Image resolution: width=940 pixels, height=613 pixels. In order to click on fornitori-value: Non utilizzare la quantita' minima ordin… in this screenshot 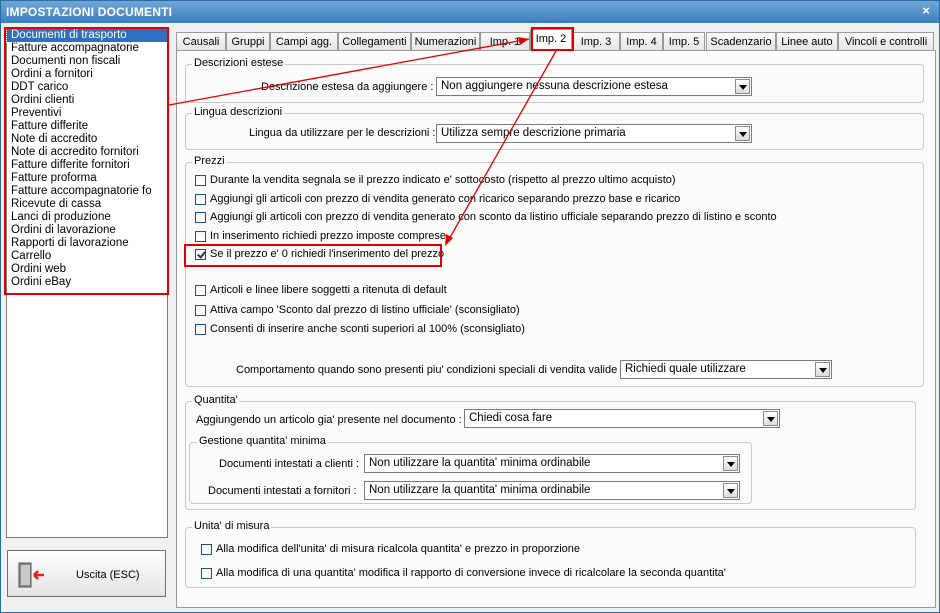, I will do `click(480, 490)`.